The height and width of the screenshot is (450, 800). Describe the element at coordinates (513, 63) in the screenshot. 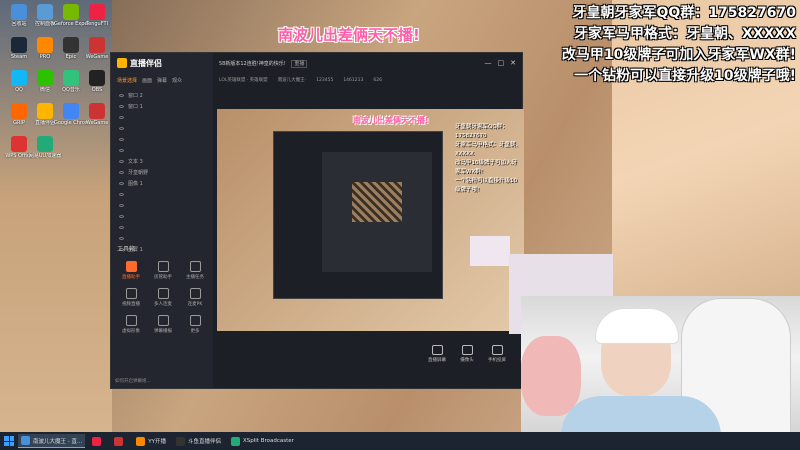

I see `close-icon: ✕` at that location.